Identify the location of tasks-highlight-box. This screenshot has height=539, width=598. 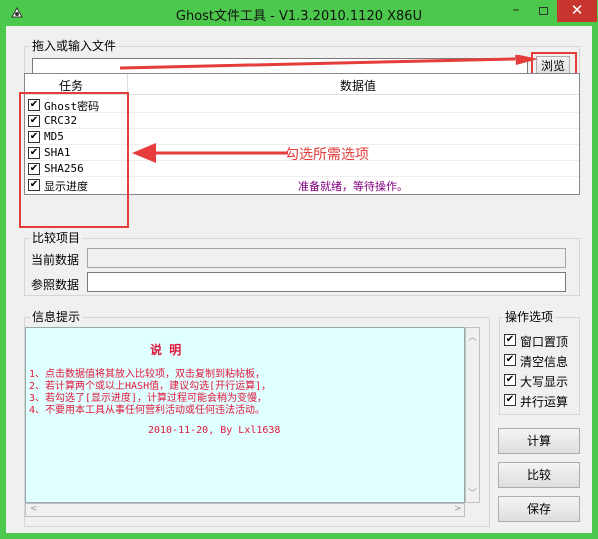
(74, 160).